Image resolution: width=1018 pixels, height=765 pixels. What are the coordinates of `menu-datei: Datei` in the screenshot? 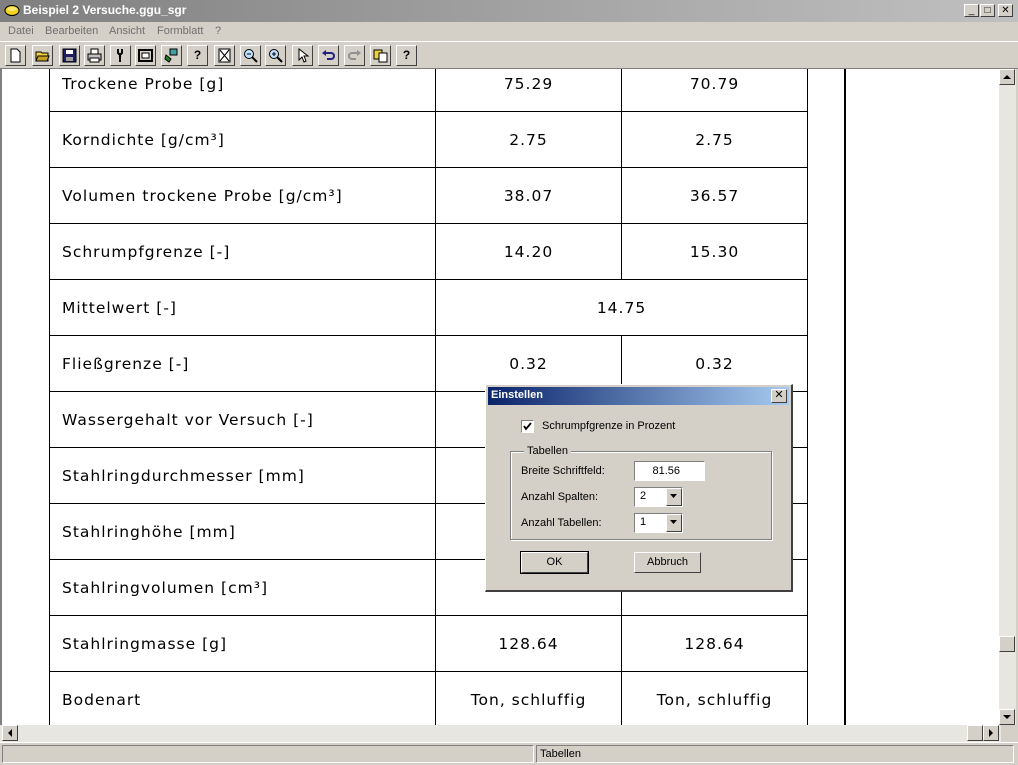 It's located at (21, 31).